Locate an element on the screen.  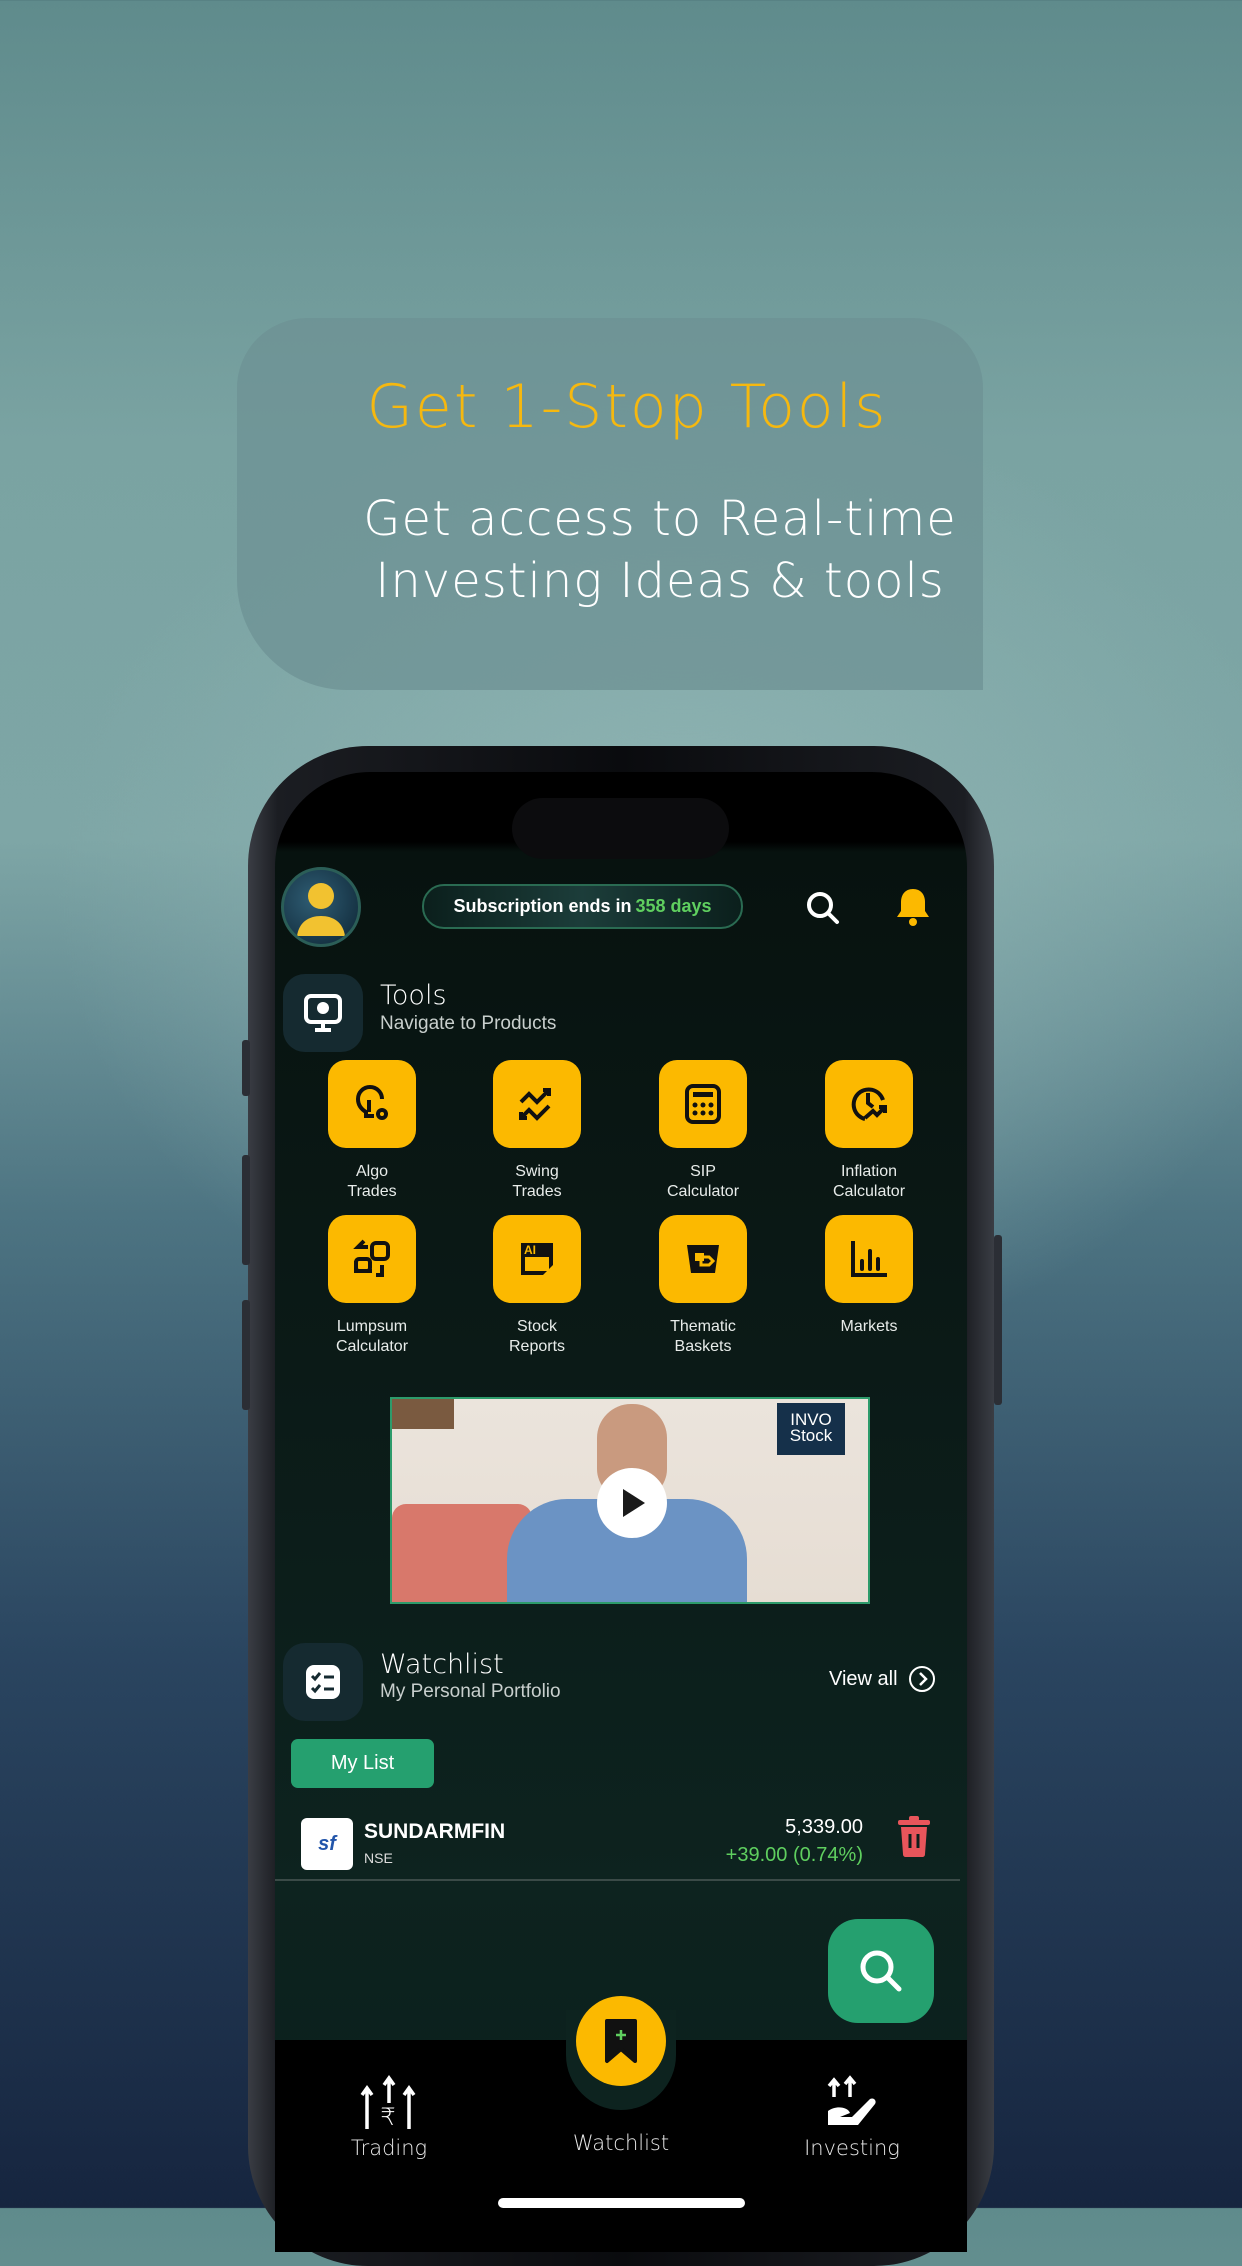
swing-arrows-icon is located at coordinates (535, 1104).